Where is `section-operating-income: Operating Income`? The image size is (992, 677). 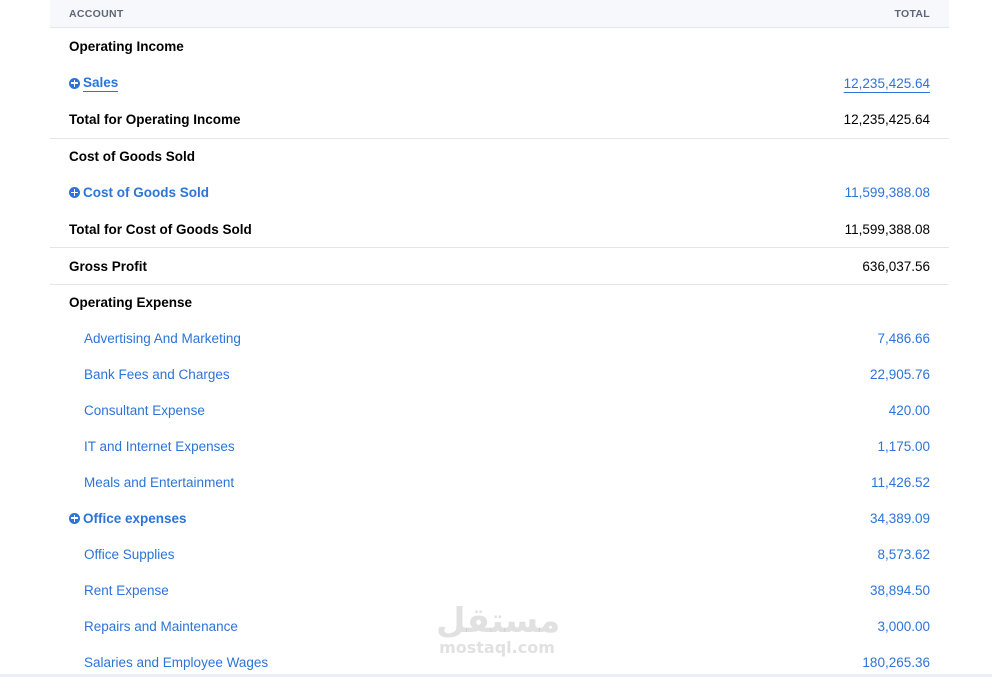 section-operating-income: Operating Income is located at coordinates (499, 46).